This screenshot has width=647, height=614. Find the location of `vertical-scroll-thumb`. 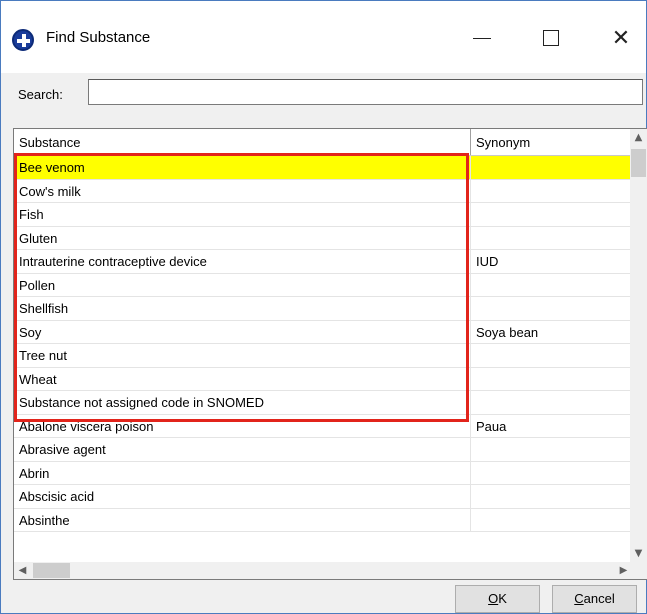

vertical-scroll-thumb is located at coordinates (638, 163).